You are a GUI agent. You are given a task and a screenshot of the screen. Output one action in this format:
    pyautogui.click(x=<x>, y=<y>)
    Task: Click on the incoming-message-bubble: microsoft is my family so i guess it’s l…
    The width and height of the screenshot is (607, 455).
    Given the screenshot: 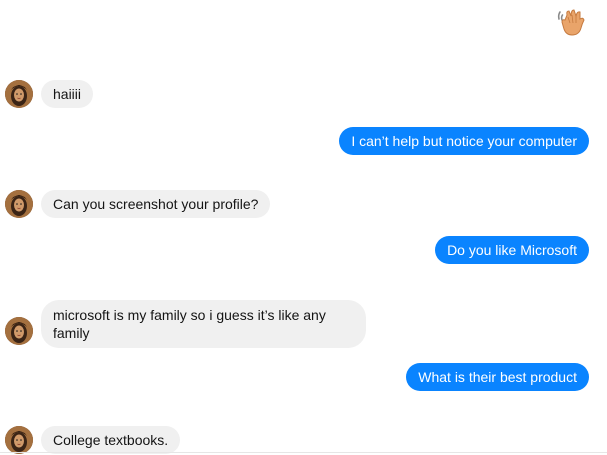 What is the action you would take?
    pyautogui.click(x=203, y=324)
    